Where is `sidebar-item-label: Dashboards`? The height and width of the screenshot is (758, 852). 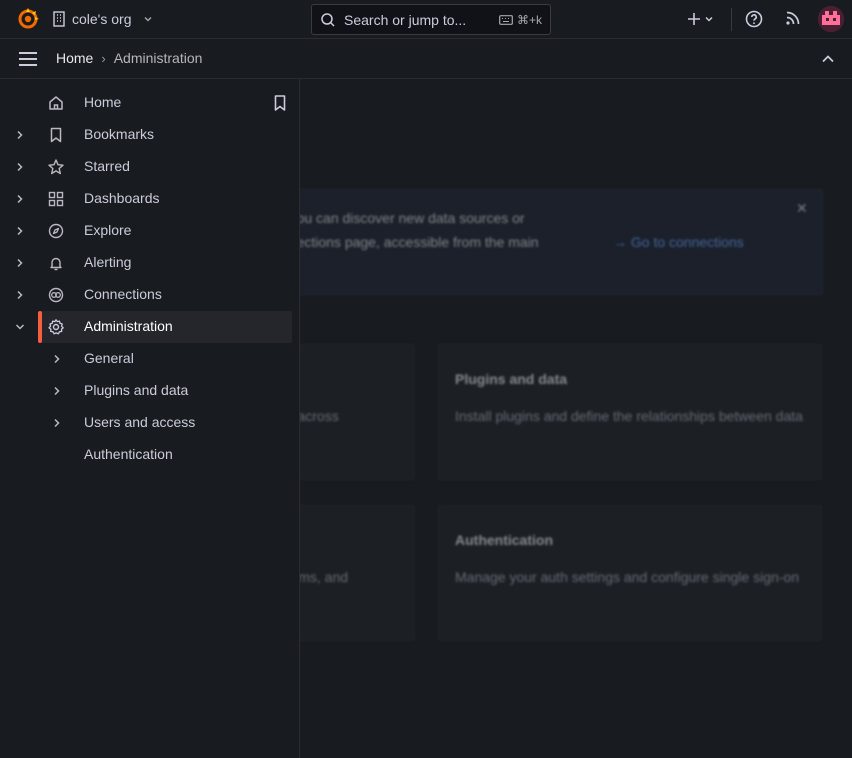 sidebar-item-label: Dashboards is located at coordinates (122, 198).